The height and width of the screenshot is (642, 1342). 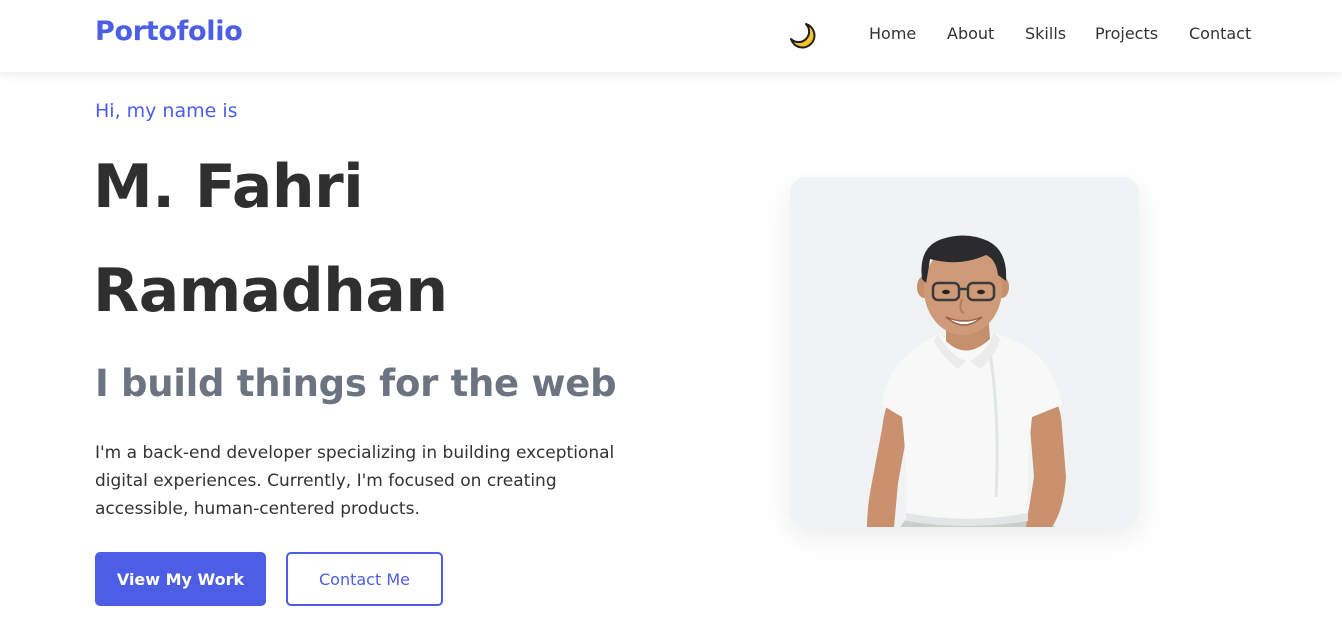 What do you see at coordinates (892, 33) in the screenshot?
I see `nav-link-home: Home` at bounding box center [892, 33].